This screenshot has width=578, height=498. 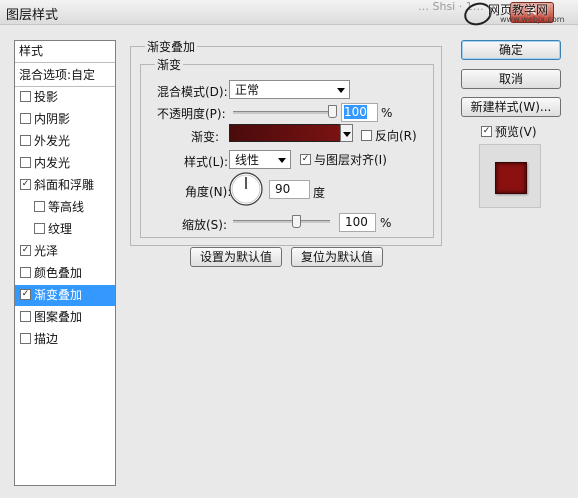 I want to click on style-item-label: 颜色叠加, so click(x=58, y=273).